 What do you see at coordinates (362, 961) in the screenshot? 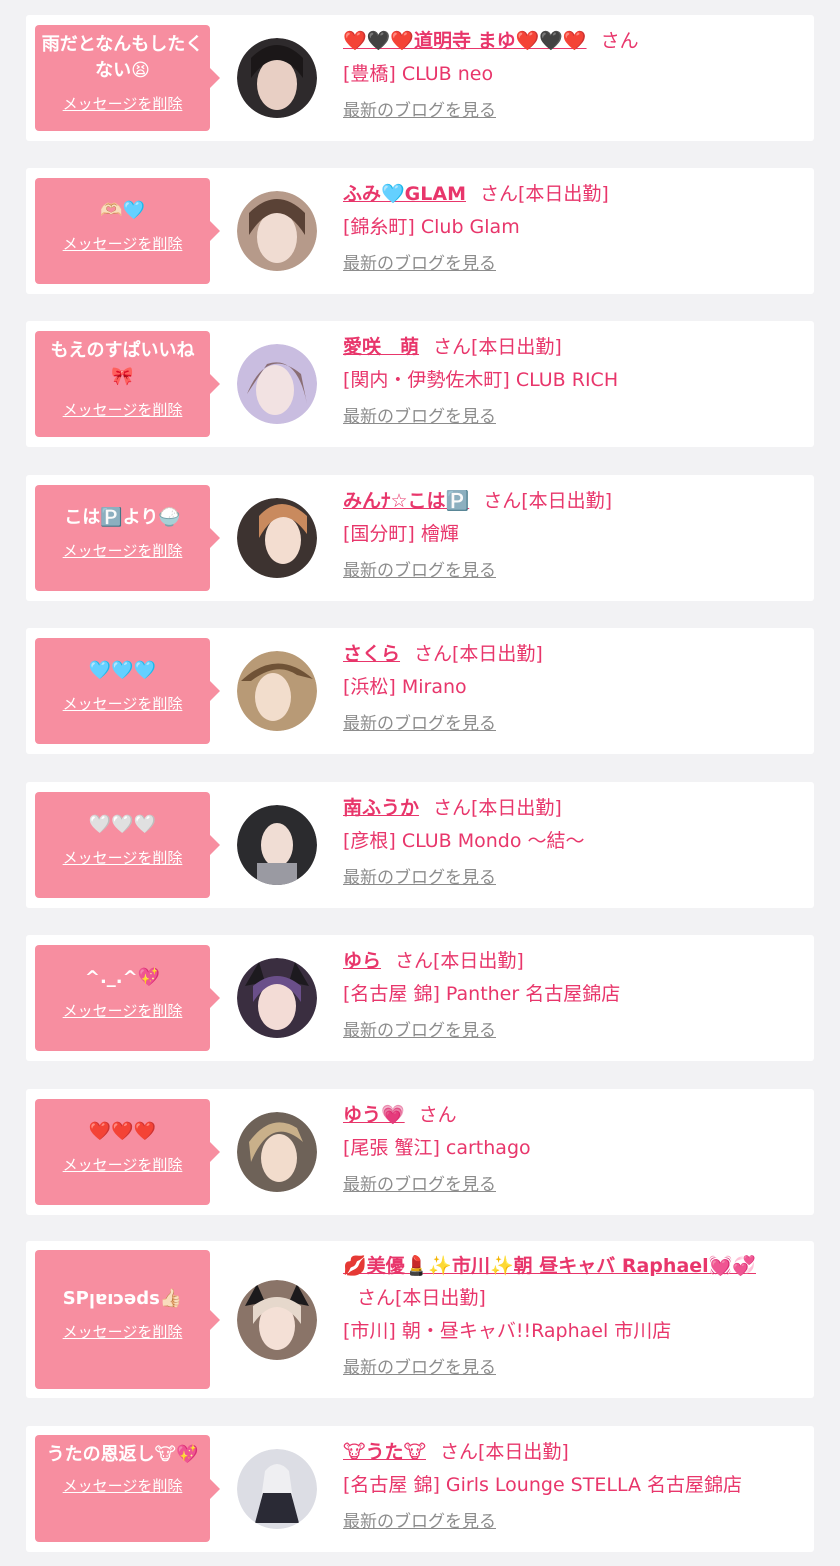
I see `cast-name-link: ゆら` at bounding box center [362, 961].